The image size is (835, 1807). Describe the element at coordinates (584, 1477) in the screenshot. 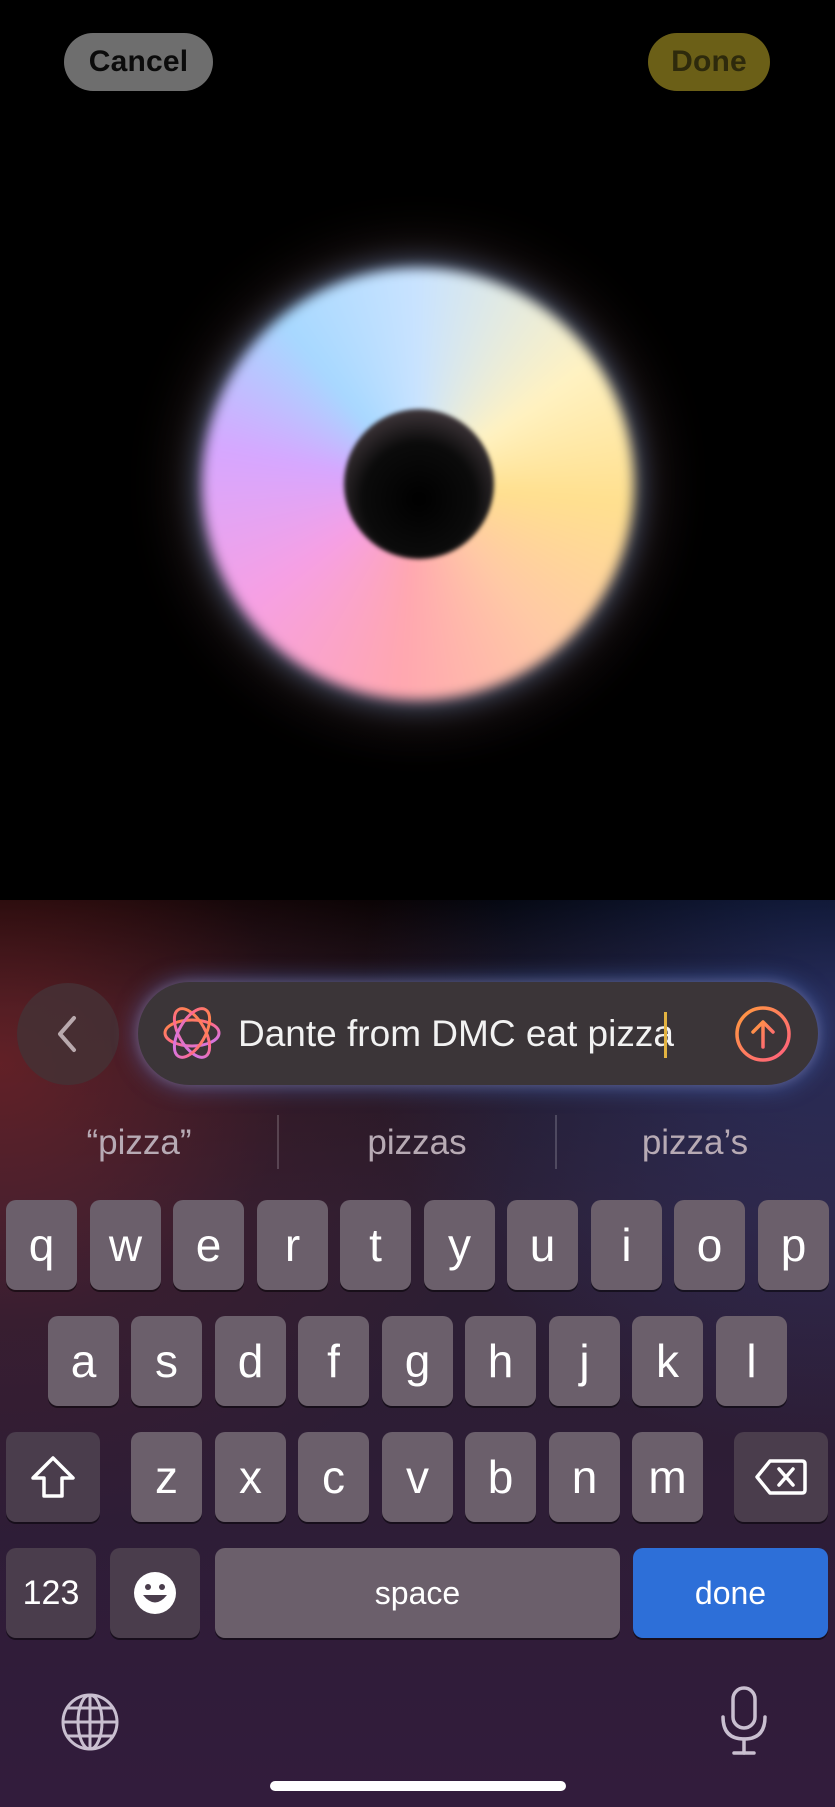

I see `key-n: n` at that location.